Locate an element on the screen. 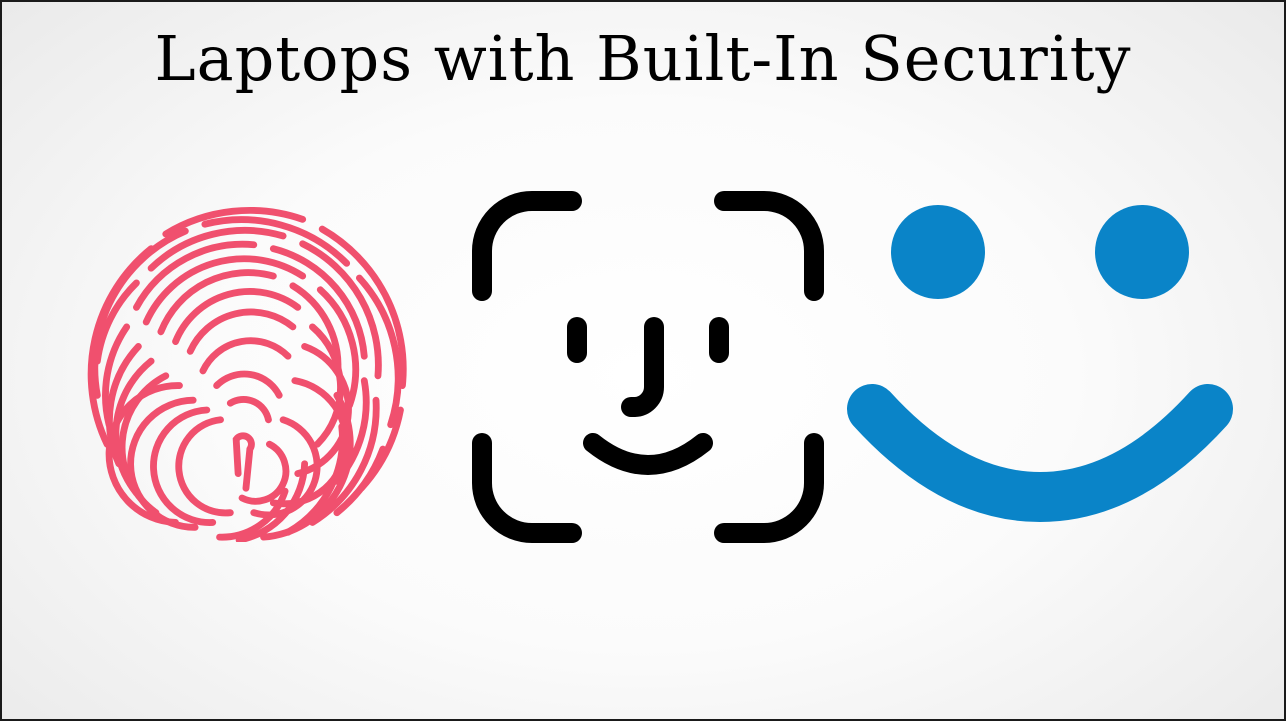 The height and width of the screenshot is (721, 1286). slide-title: Laptops with Built-In Security is located at coordinates (643, 58).